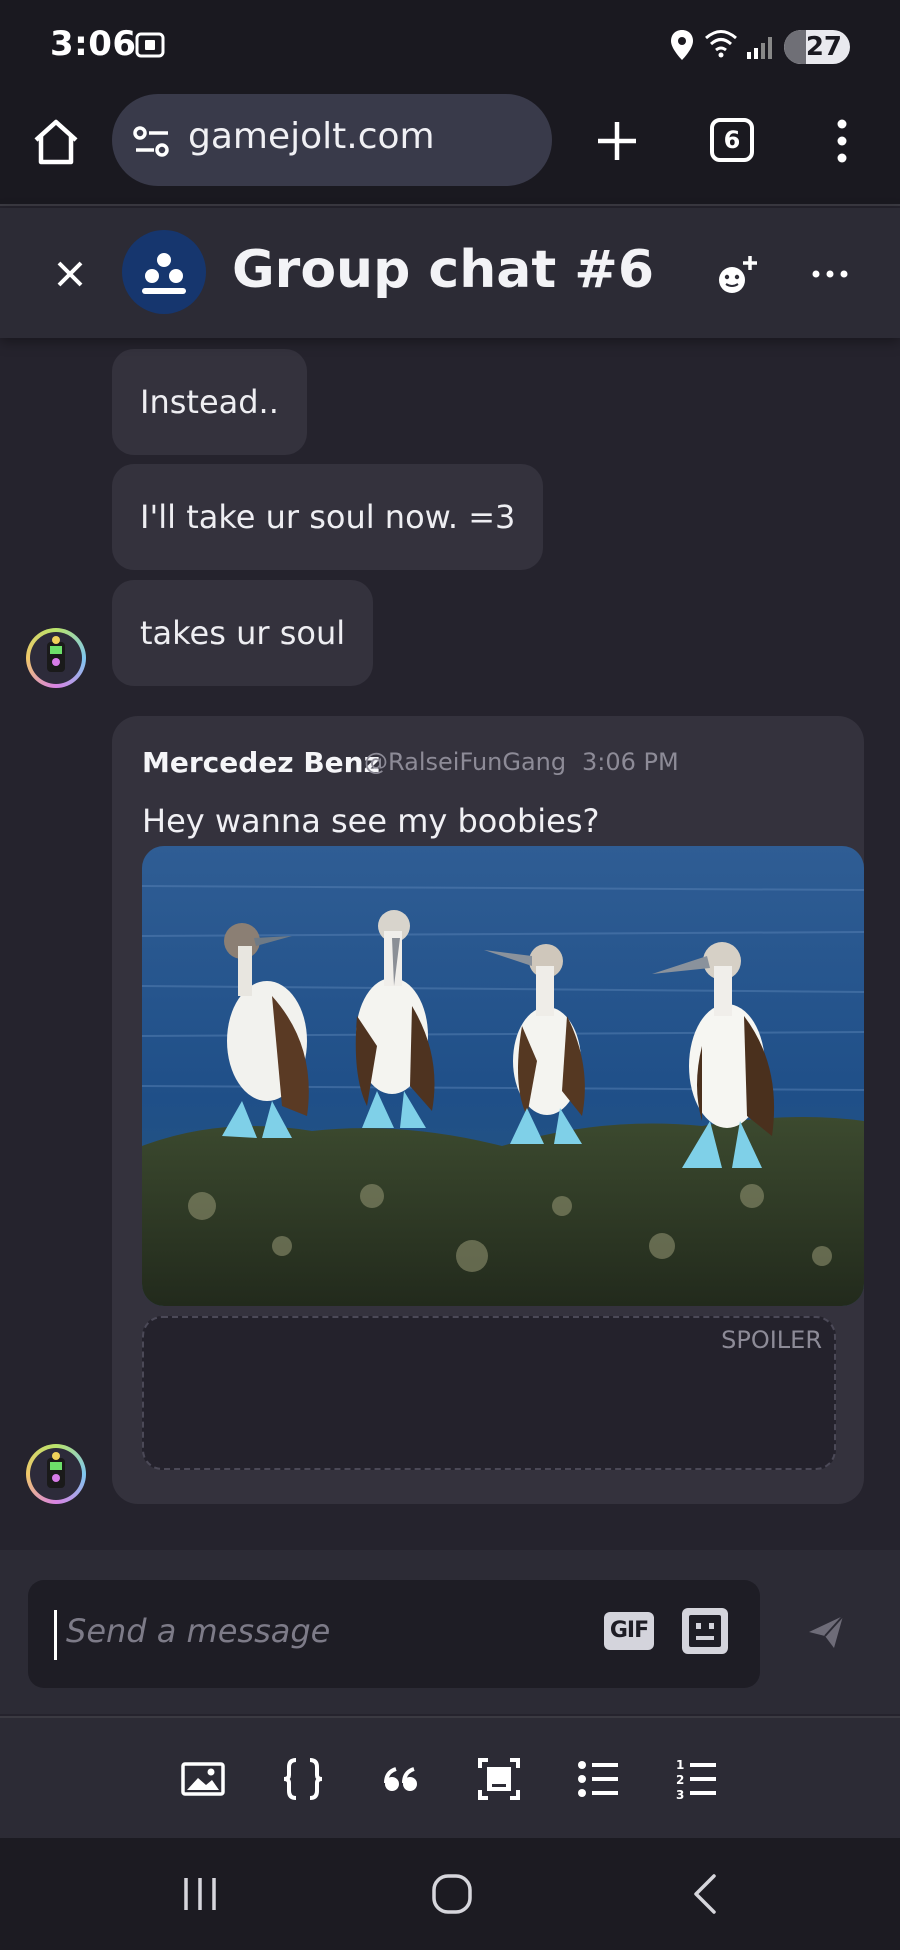 The width and height of the screenshot is (900, 1950). Describe the element at coordinates (617, 141) in the screenshot. I see `new-tab-icon` at that location.